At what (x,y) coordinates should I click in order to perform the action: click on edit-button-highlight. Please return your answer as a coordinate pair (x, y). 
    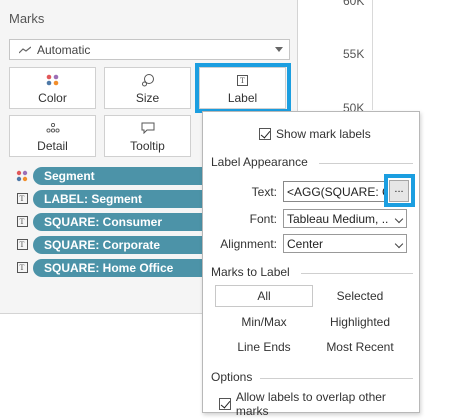
    Looking at the image, I should click on (399, 190).